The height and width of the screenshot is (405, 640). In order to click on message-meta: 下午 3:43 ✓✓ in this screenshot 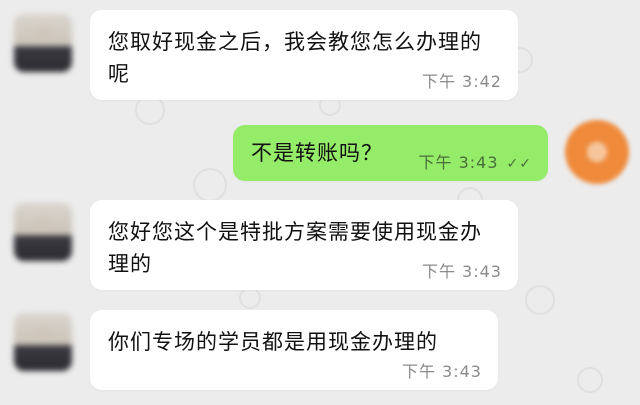, I will do `click(476, 161)`.